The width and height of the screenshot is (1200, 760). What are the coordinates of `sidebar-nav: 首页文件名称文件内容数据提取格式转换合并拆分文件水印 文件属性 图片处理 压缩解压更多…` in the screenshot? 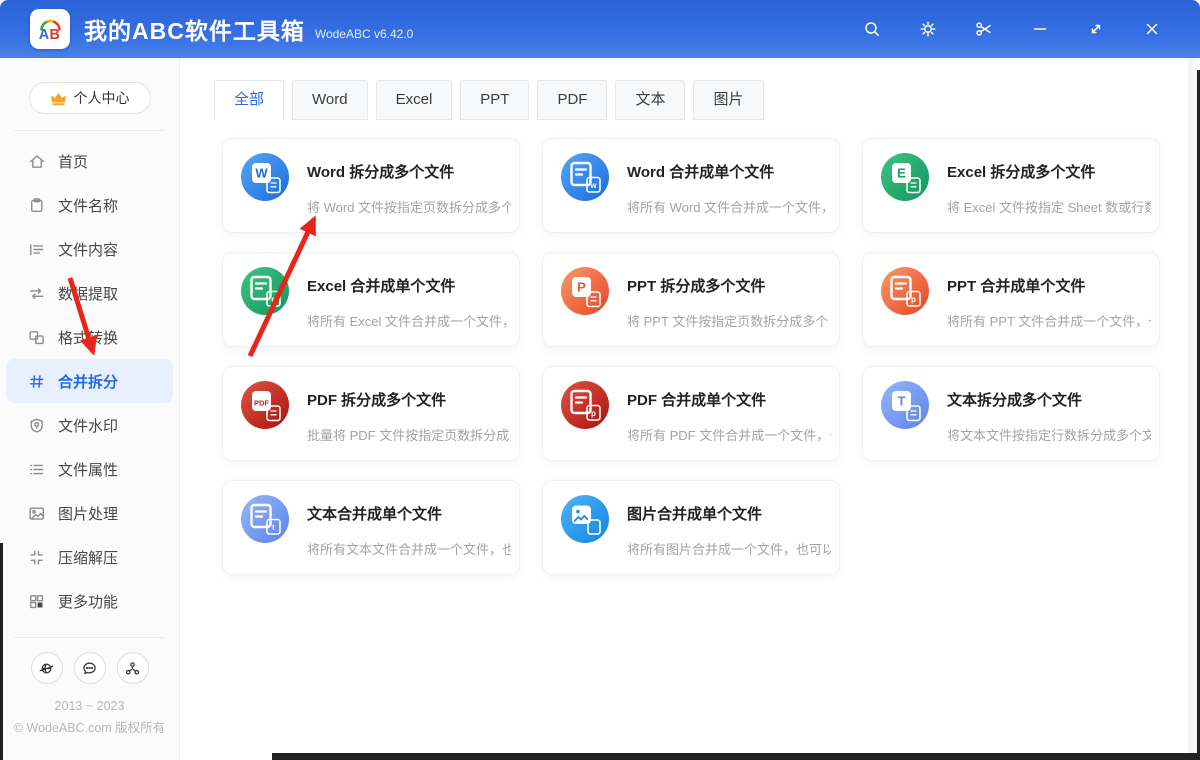 It's located at (89, 381).